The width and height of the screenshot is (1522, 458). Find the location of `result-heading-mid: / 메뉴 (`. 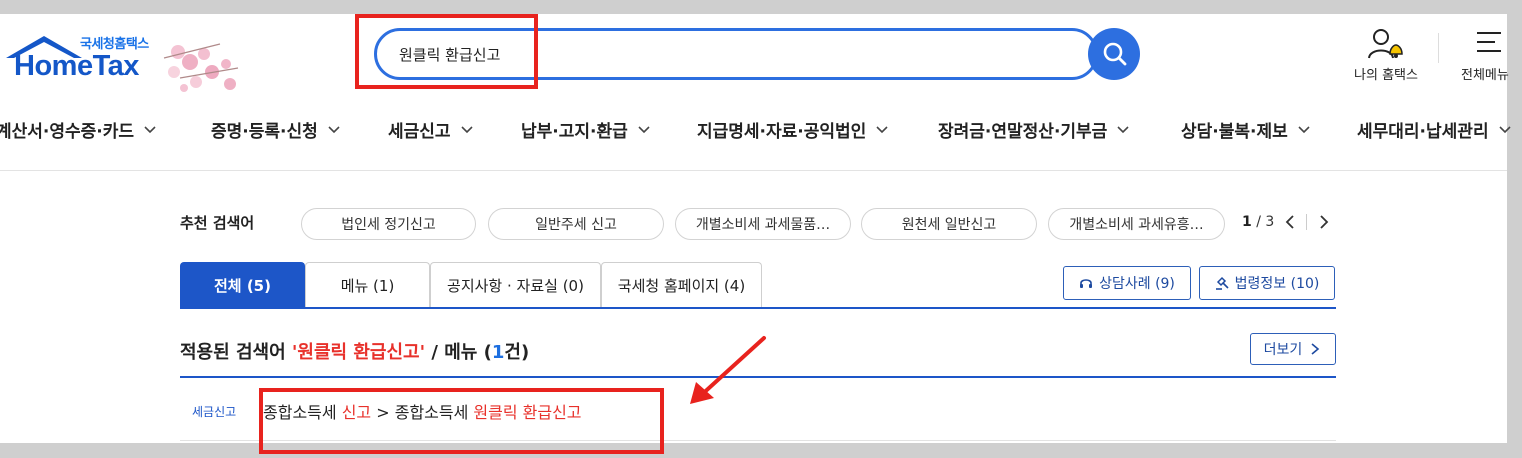

result-heading-mid: / 메뉴 ( is located at coordinates (458, 352).